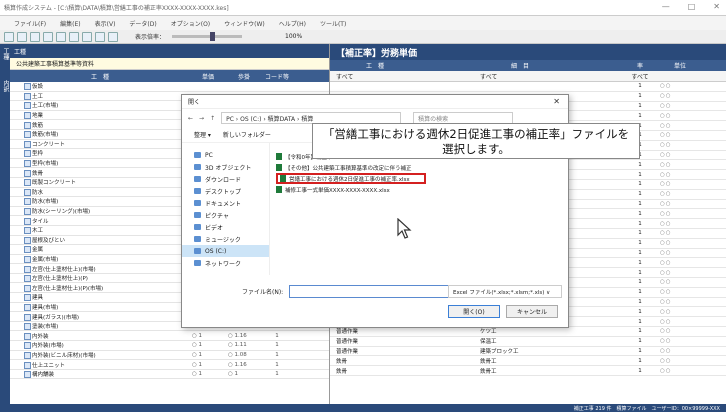 This screenshot has height=412, width=726. Describe the element at coordinates (30, 23) in the screenshot. I see `menu-file: ファイル(F)` at that location.